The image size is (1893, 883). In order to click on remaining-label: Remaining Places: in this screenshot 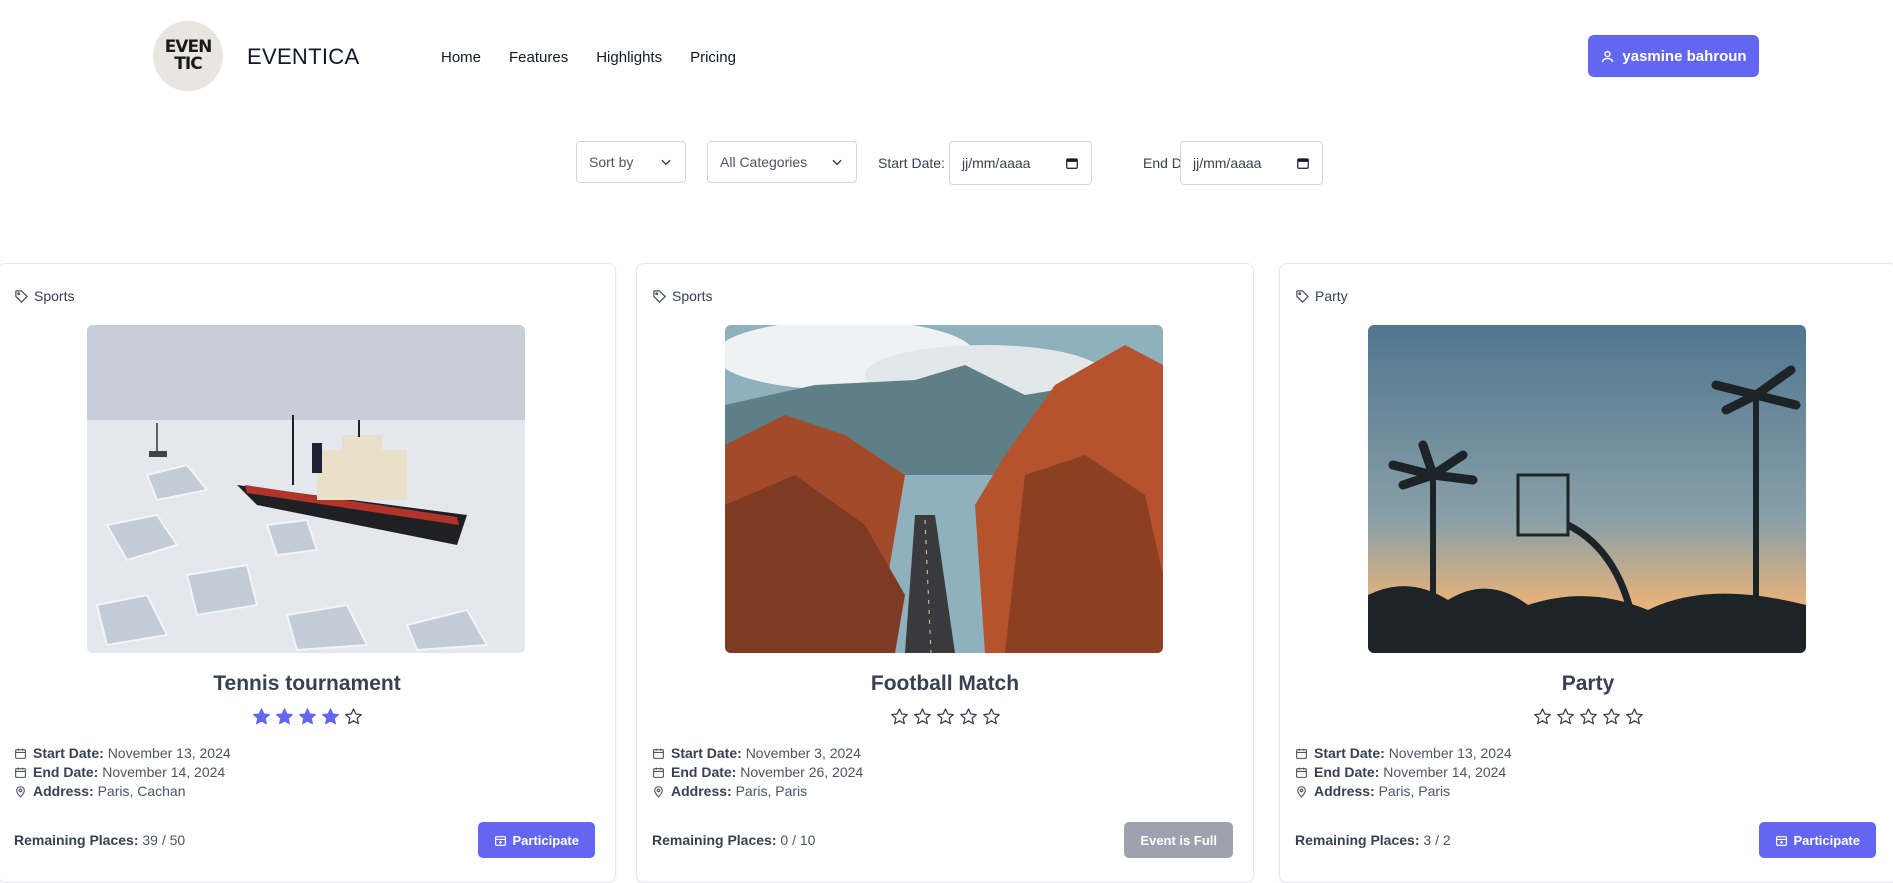, I will do `click(714, 840)`.